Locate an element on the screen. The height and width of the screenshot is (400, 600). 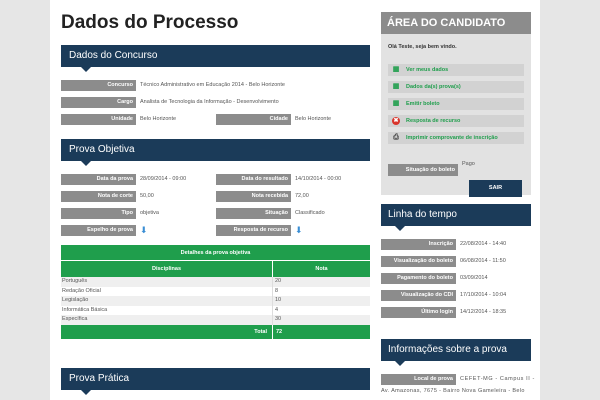
cell-disciplina: Específica is located at coordinates (167, 320).